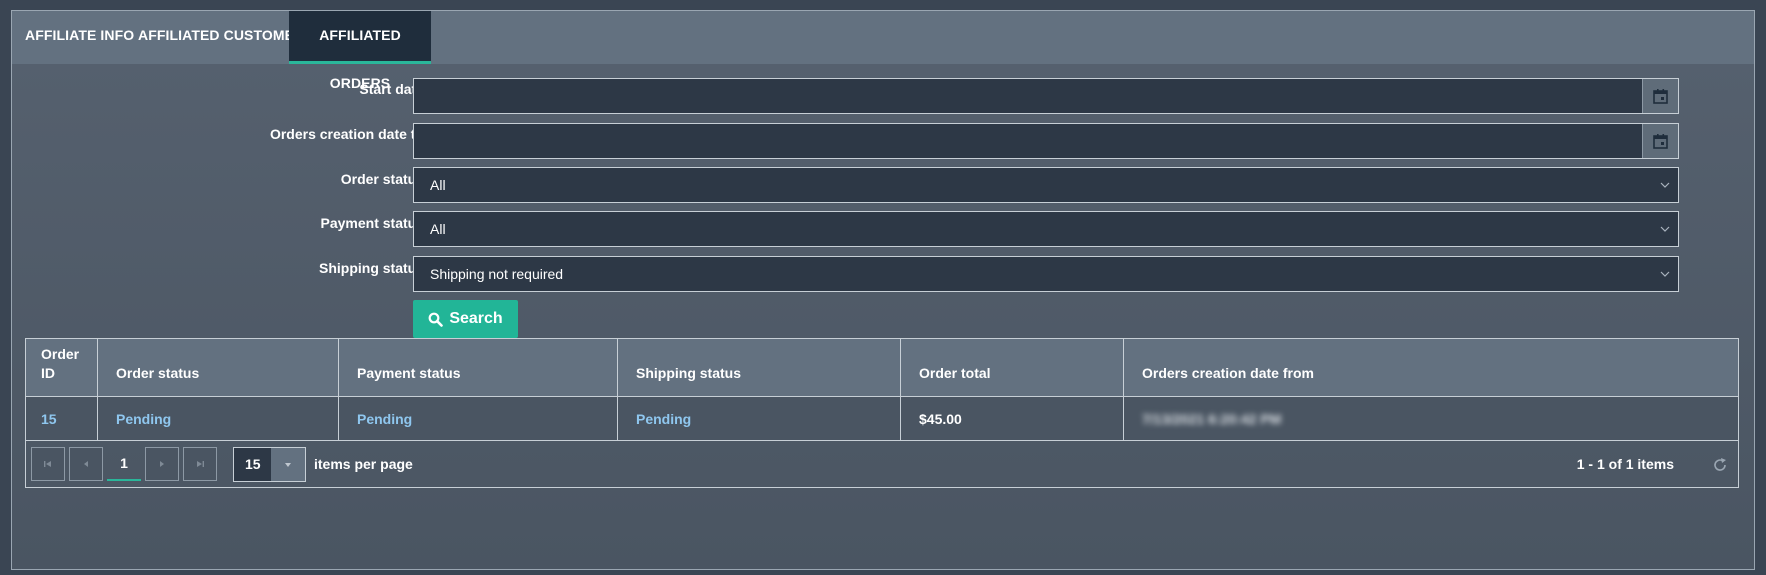 Image resolution: width=1766 pixels, height=575 pixels. I want to click on shipping-status-label: Shipping status, so click(371, 268).